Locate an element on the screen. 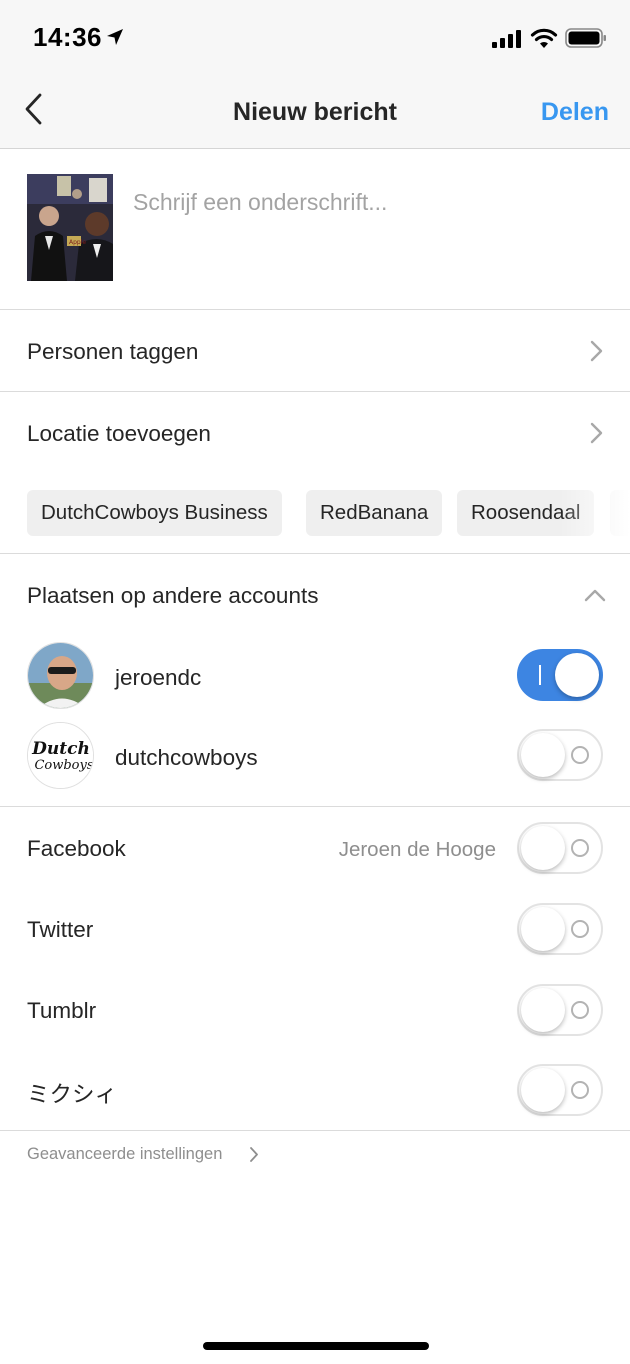  chevron-up-icon is located at coordinates (595, 595).